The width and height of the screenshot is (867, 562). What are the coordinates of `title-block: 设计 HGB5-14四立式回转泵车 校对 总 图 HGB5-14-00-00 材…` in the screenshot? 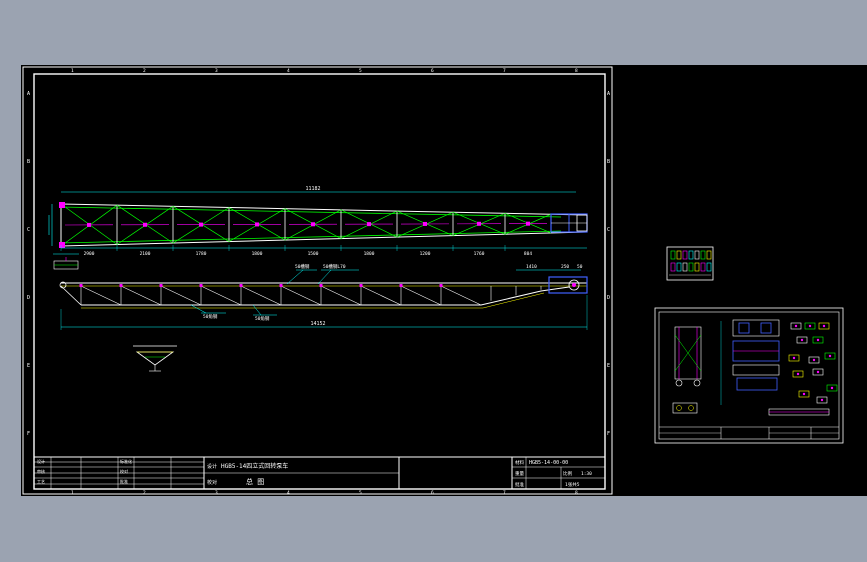 It's located at (319, 473).